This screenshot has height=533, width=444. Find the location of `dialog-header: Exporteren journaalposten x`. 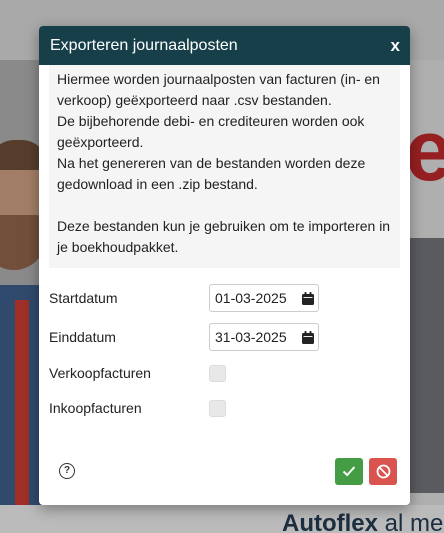

dialog-header: Exporteren journaalposten x is located at coordinates (224, 45).